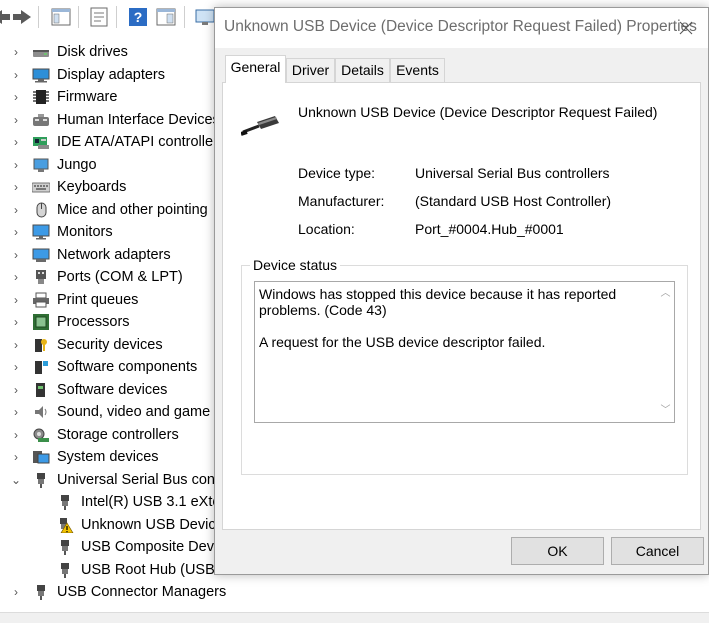 The height and width of the screenshot is (623, 709). Describe the element at coordinates (65, 525) in the screenshot. I see `usb-warning-icon` at that location.